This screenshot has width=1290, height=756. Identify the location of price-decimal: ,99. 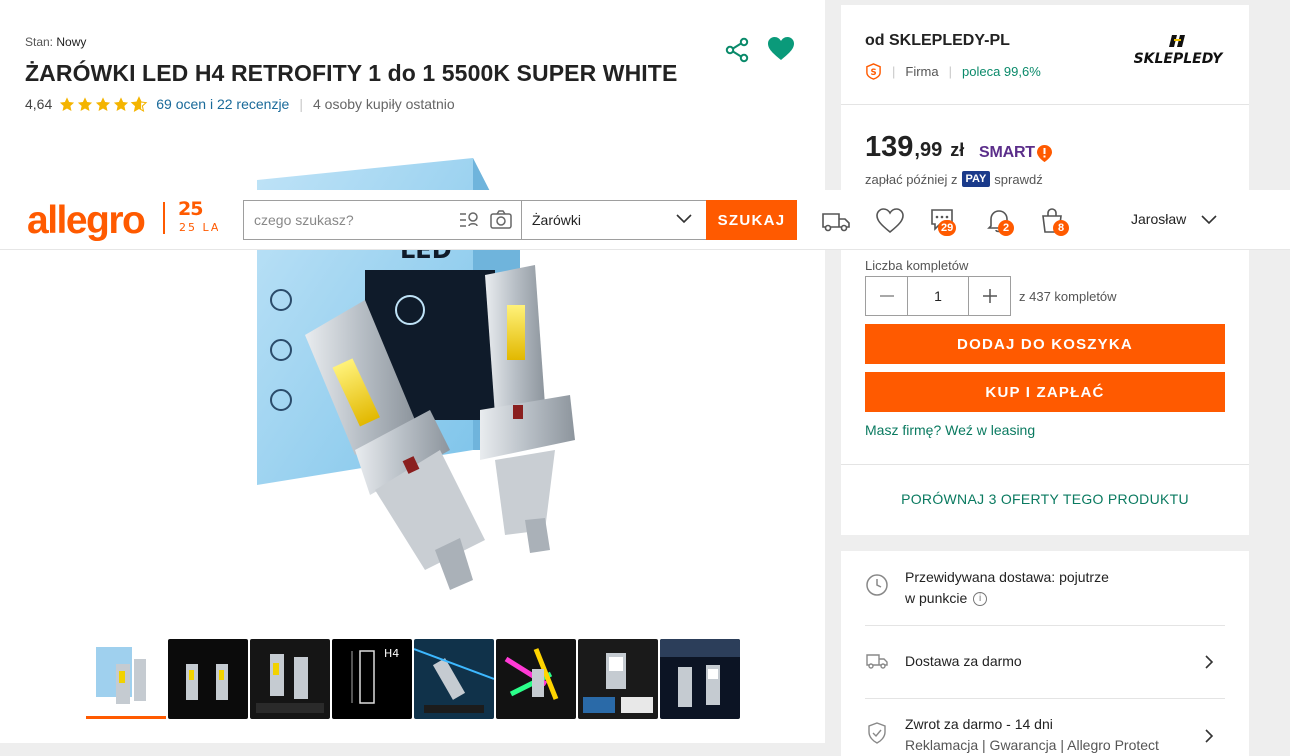
(928, 150).